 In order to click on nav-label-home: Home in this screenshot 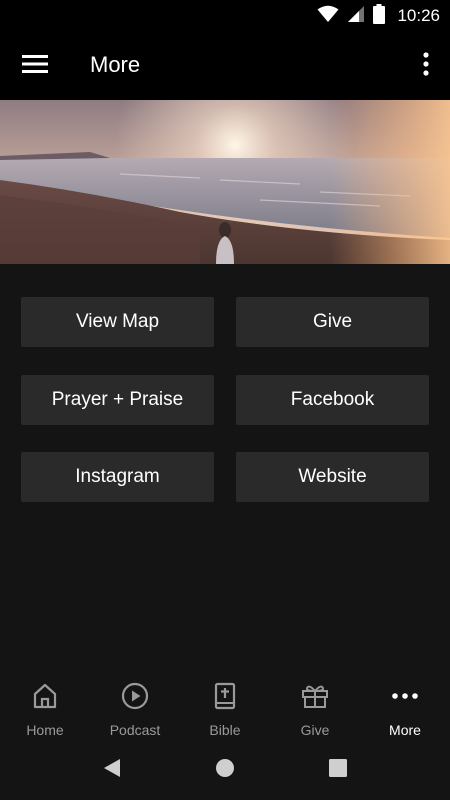, I will do `click(45, 730)`.